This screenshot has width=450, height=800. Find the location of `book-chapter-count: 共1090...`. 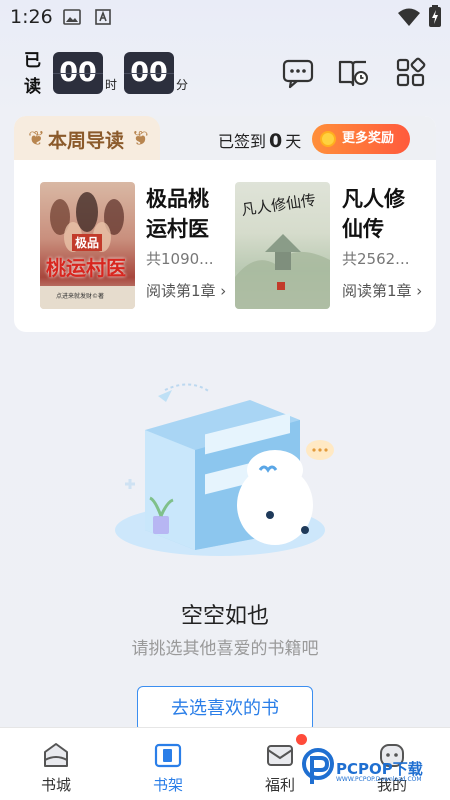

book-chapter-count: 共1090... is located at coordinates (180, 259).